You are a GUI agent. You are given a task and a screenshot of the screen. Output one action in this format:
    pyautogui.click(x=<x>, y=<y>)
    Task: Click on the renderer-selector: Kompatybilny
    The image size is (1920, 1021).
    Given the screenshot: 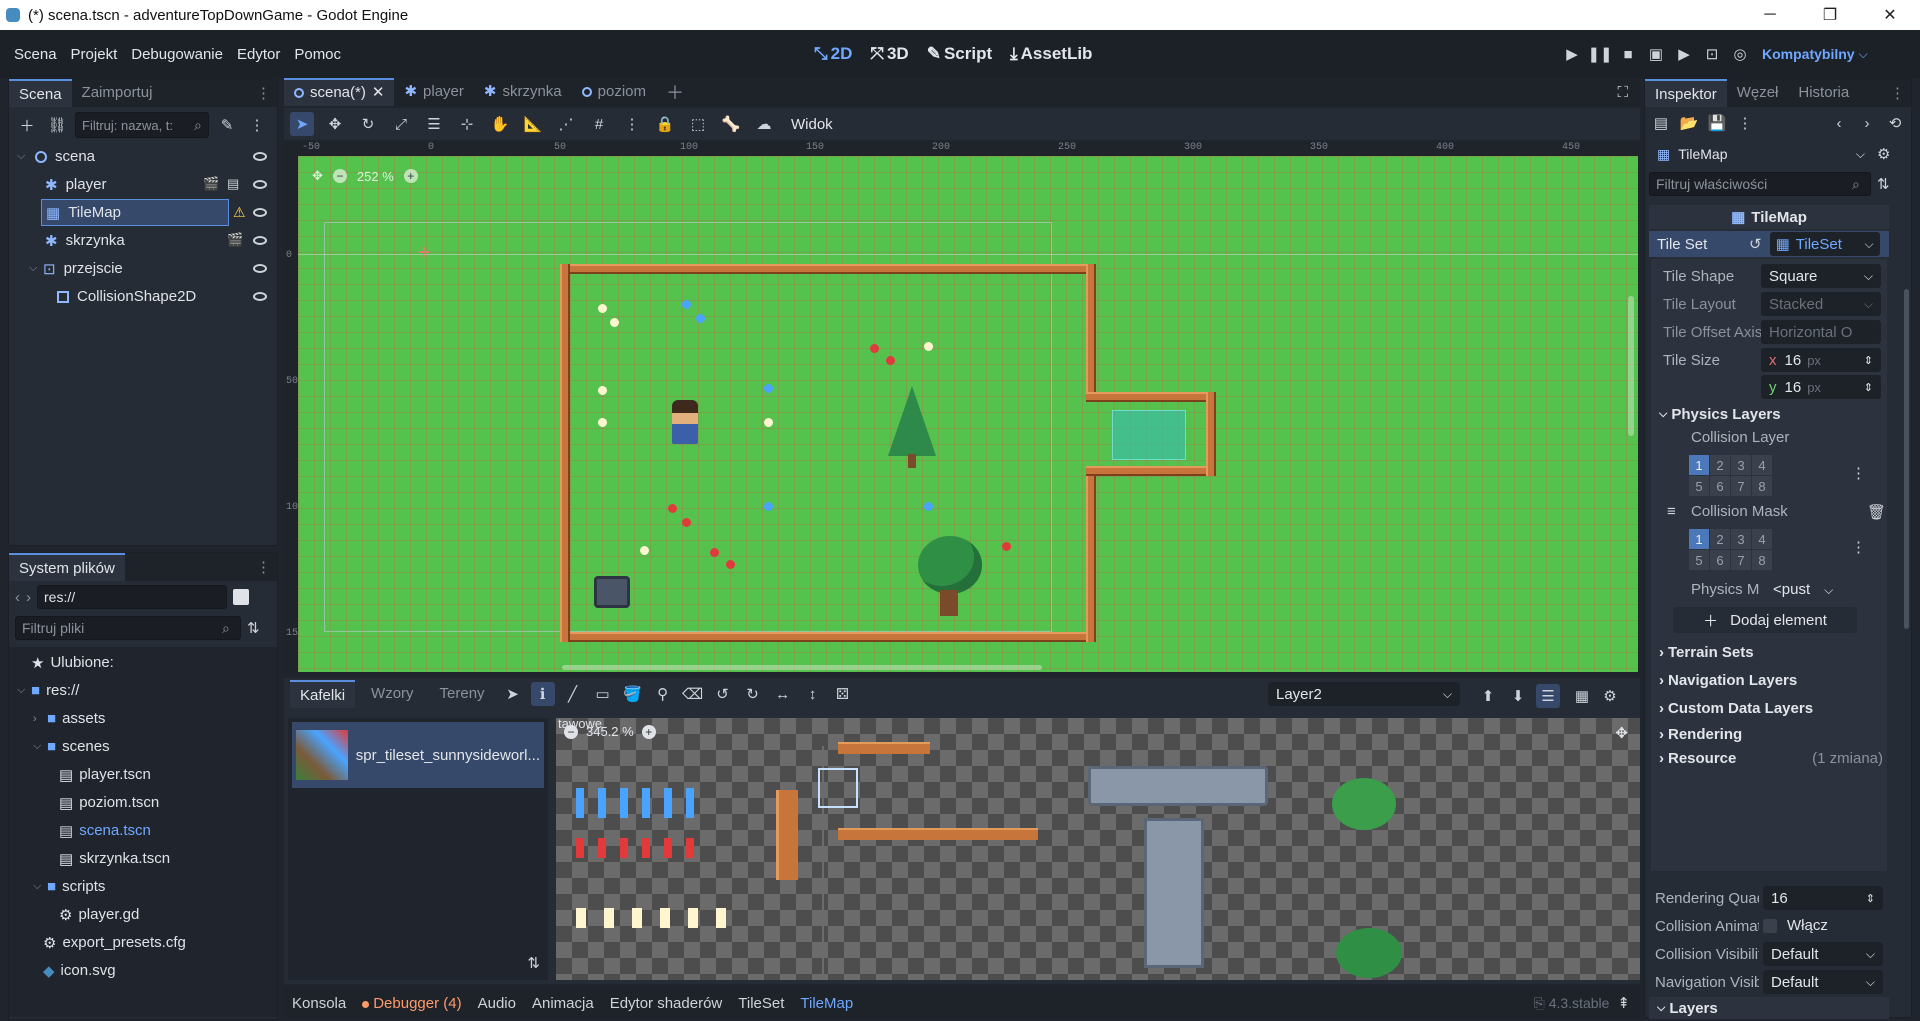 What is the action you would take?
    pyautogui.click(x=1808, y=54)
    